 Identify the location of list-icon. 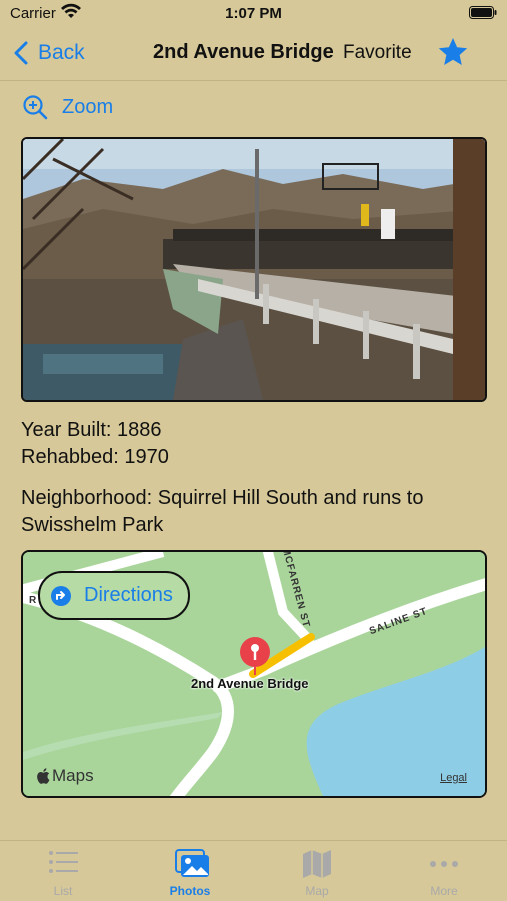
(63, 862).